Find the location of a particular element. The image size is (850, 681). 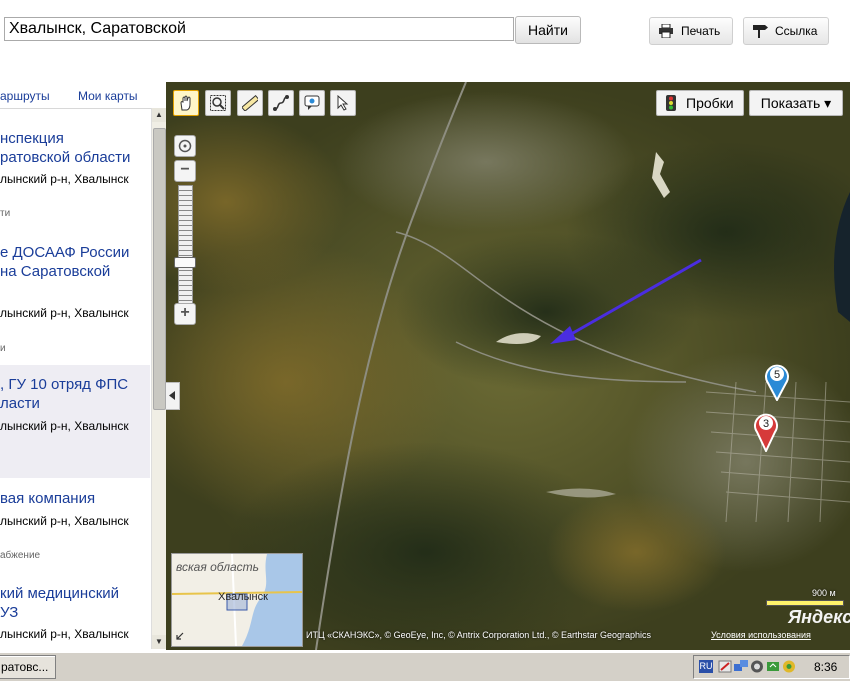

network-icon is located at coordinates (741, 666).